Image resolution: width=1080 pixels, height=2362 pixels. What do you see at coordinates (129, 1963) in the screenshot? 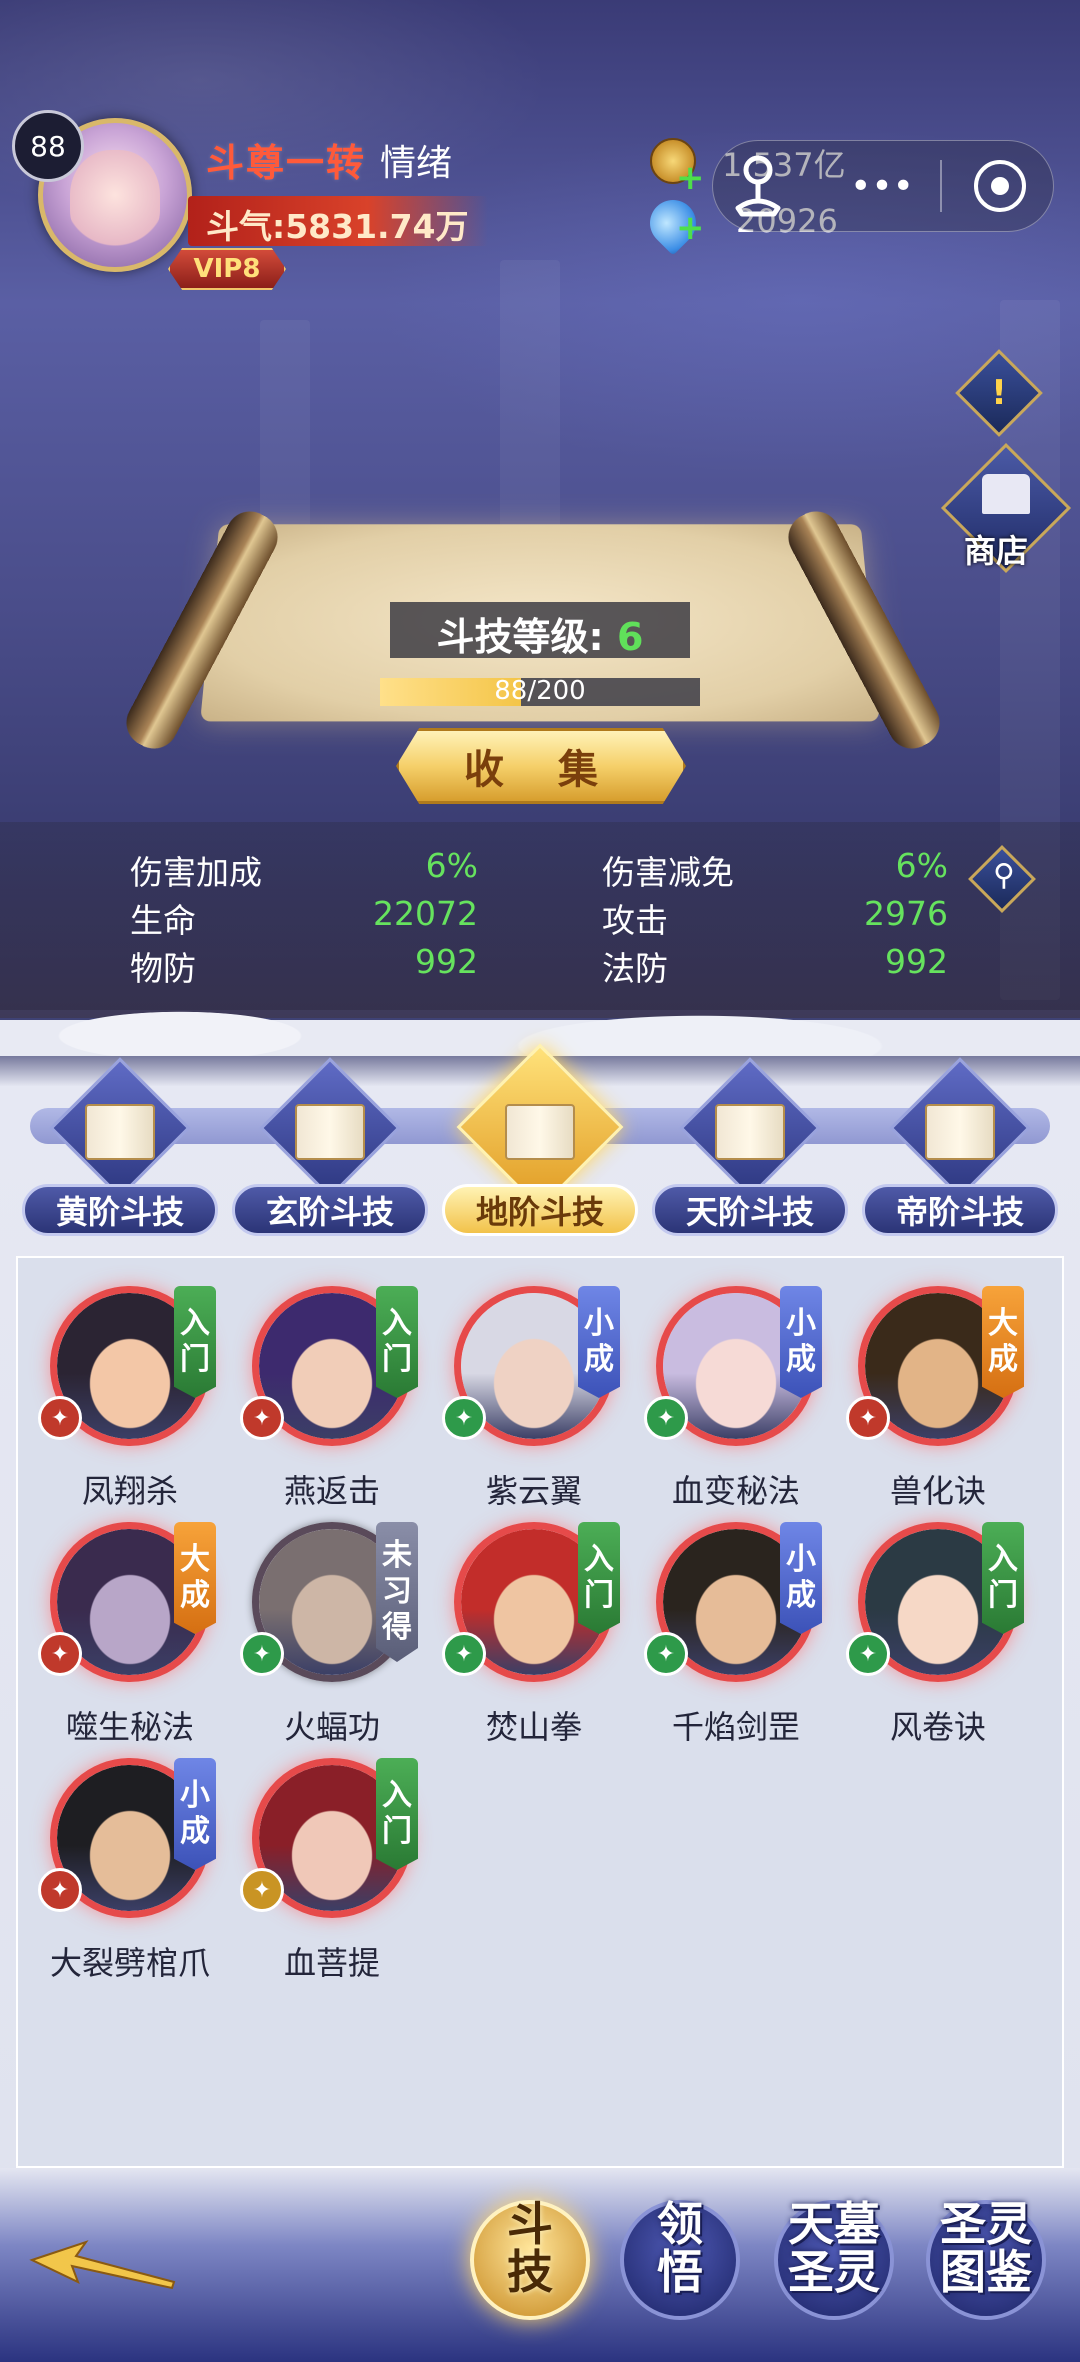
I see `skill-name: 大裂劈棺爪` at bounding box center [129, 1963].